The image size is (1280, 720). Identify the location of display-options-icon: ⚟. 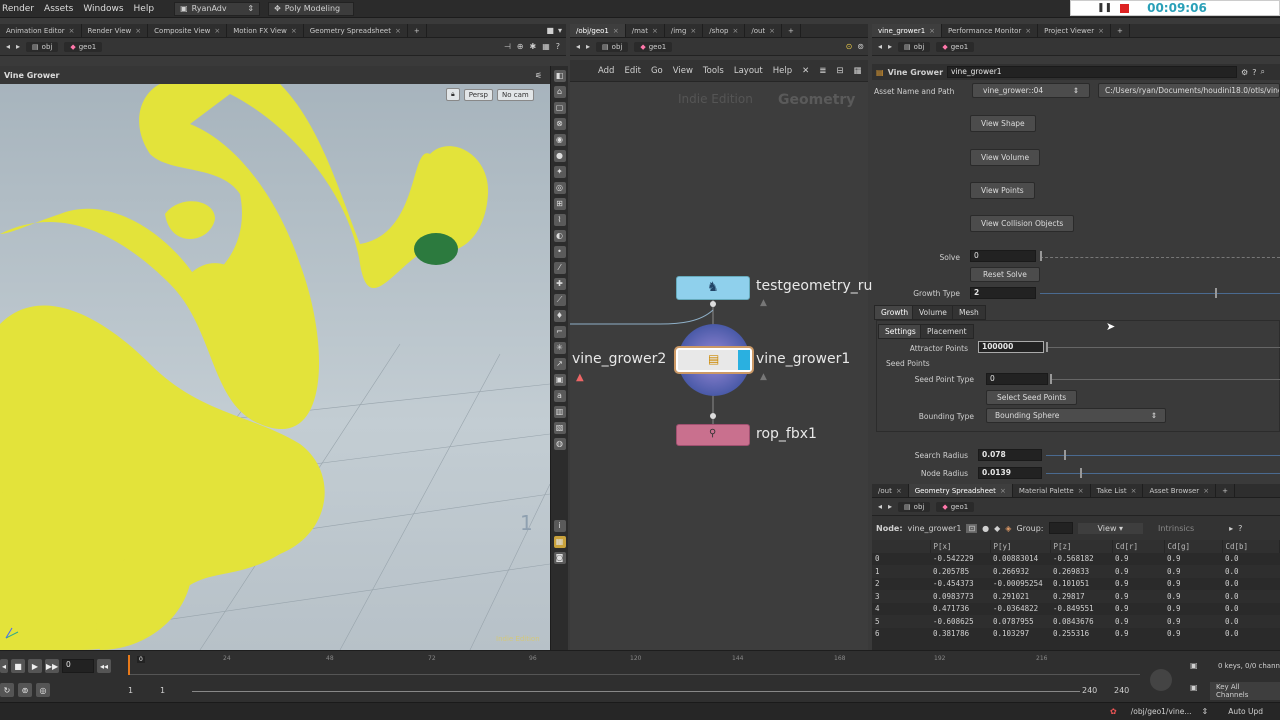
(538, 75).